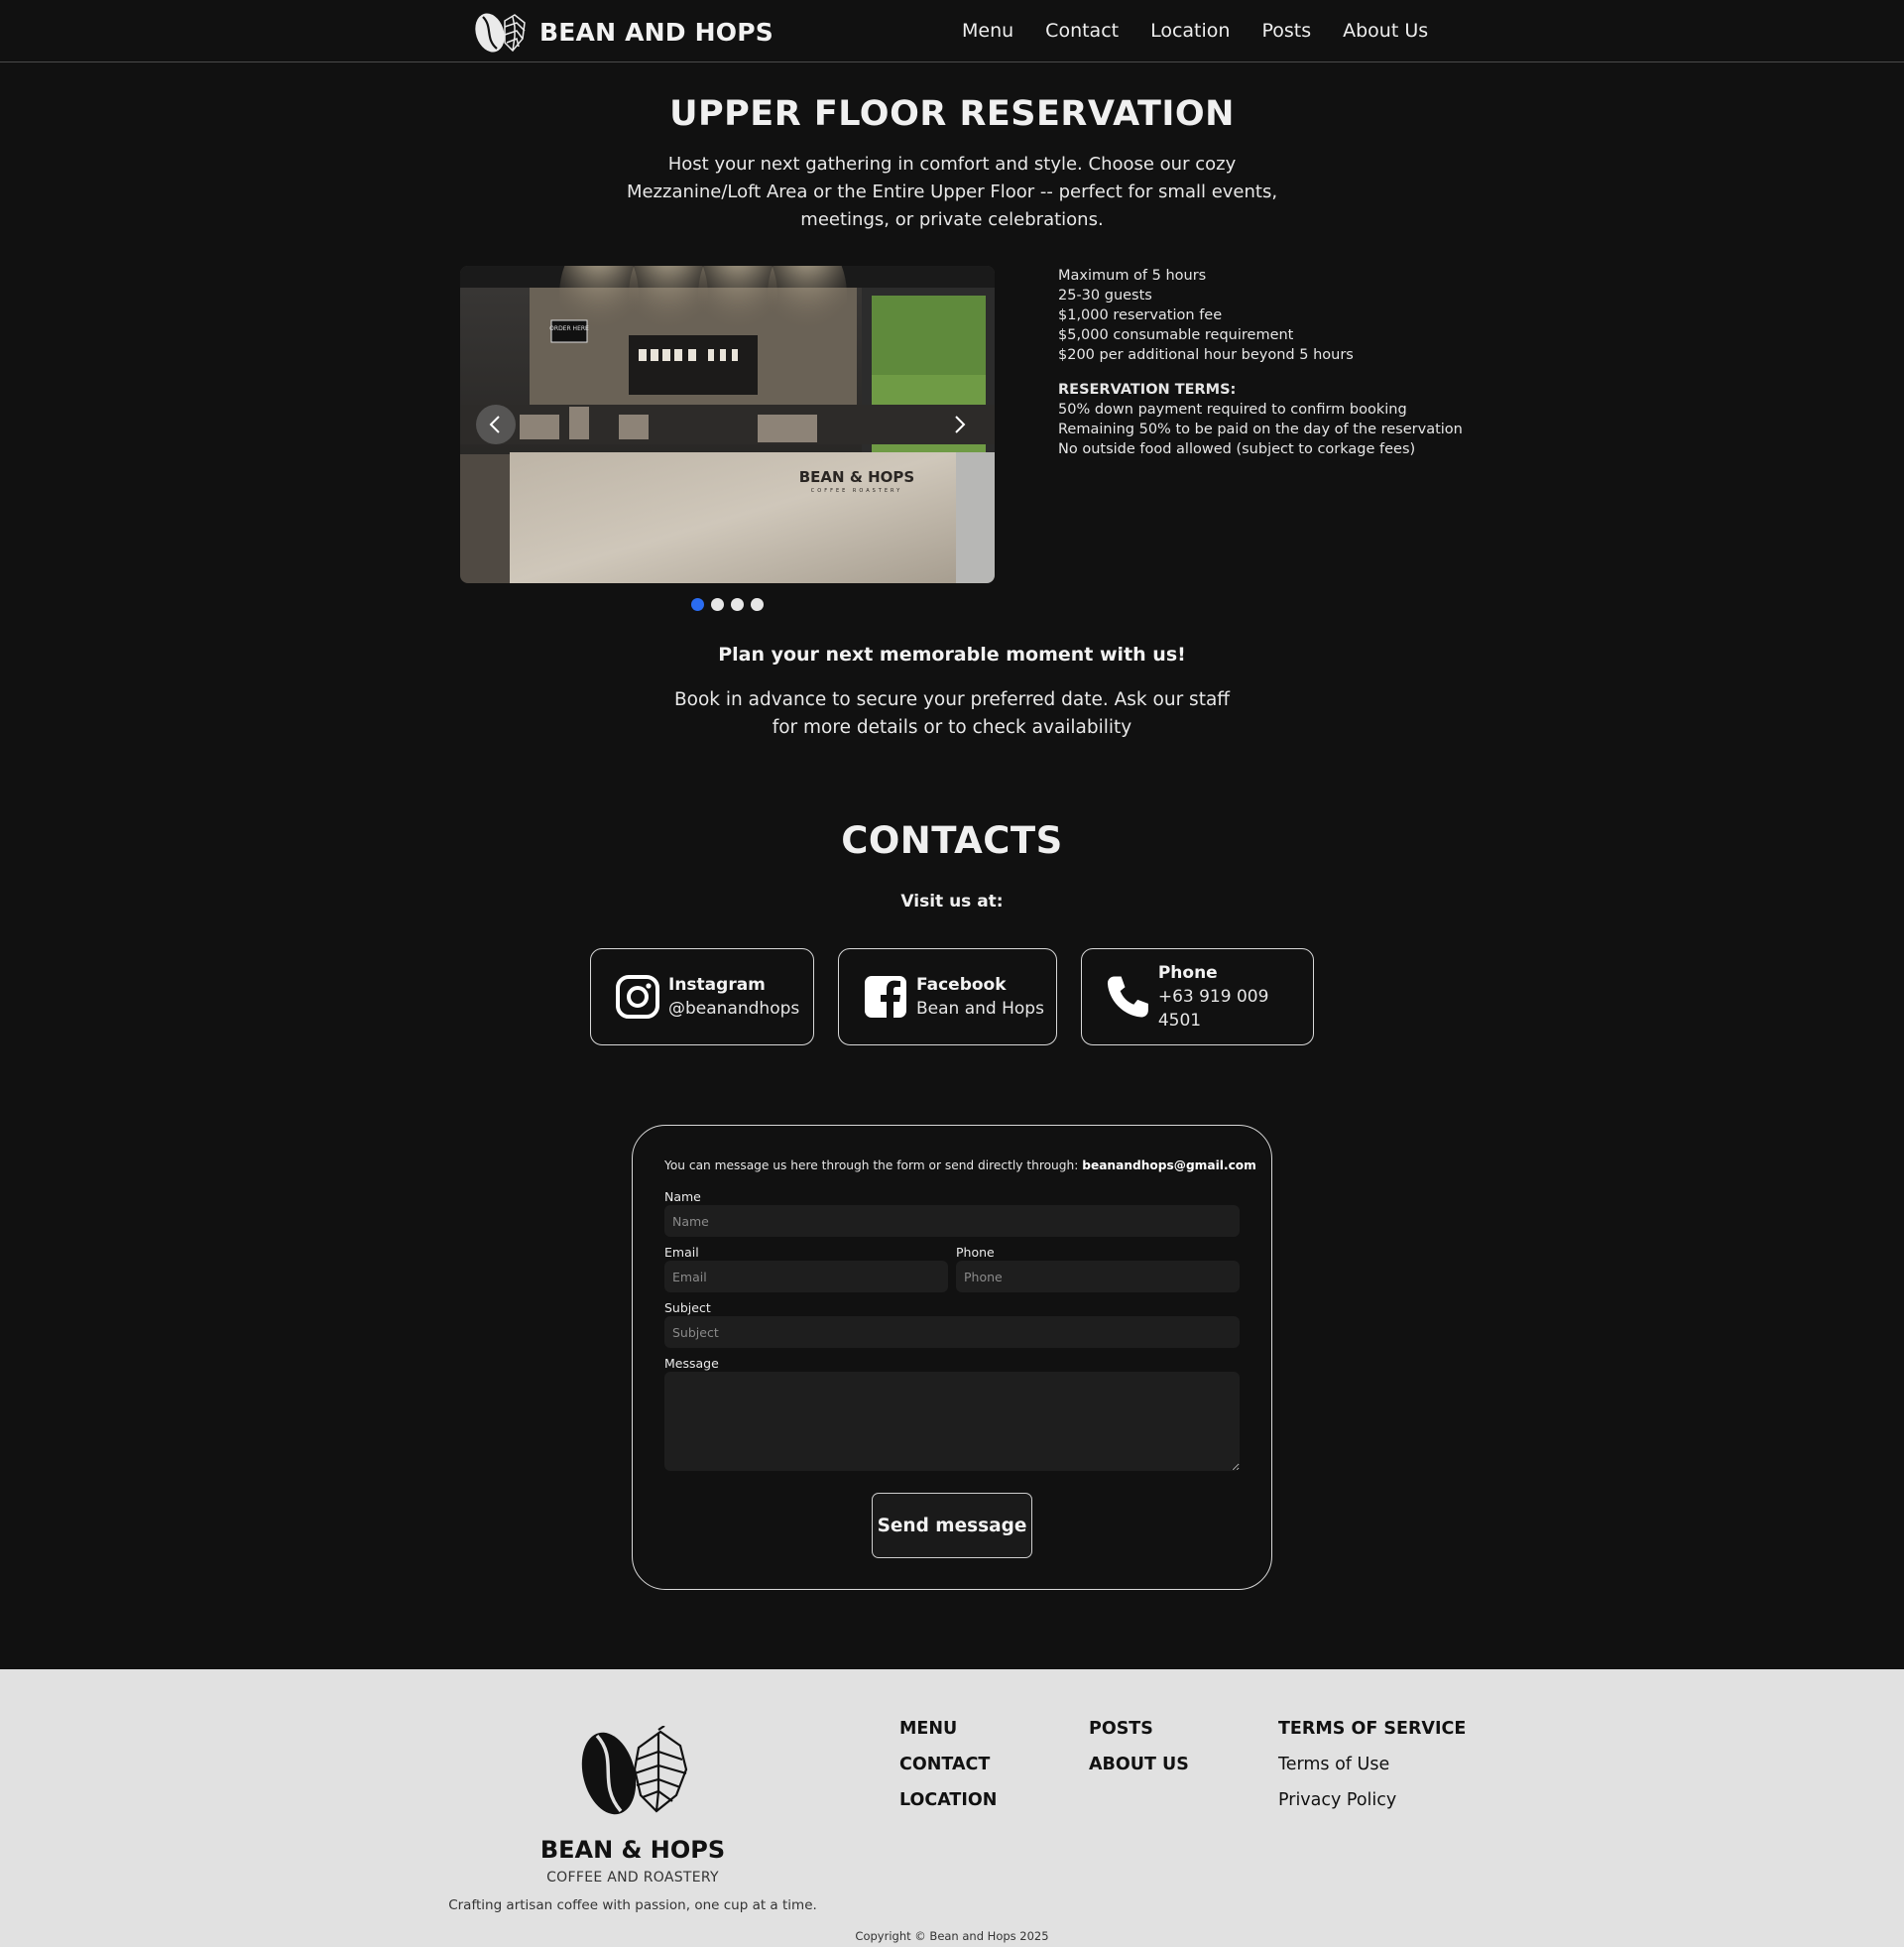 Image resolution: width=1904 pixels, height=1947 pixels. What do you see at coordinates (1385, 31) in the screenshot?
I see `nav-link-about-us: About Us` at bounding box center [1385, 31].